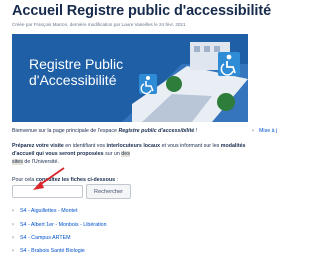  Describe the element at coordinates (264, 131) in the screenshot. I see `sidebar-link-updates: › Mise à j` at that location.